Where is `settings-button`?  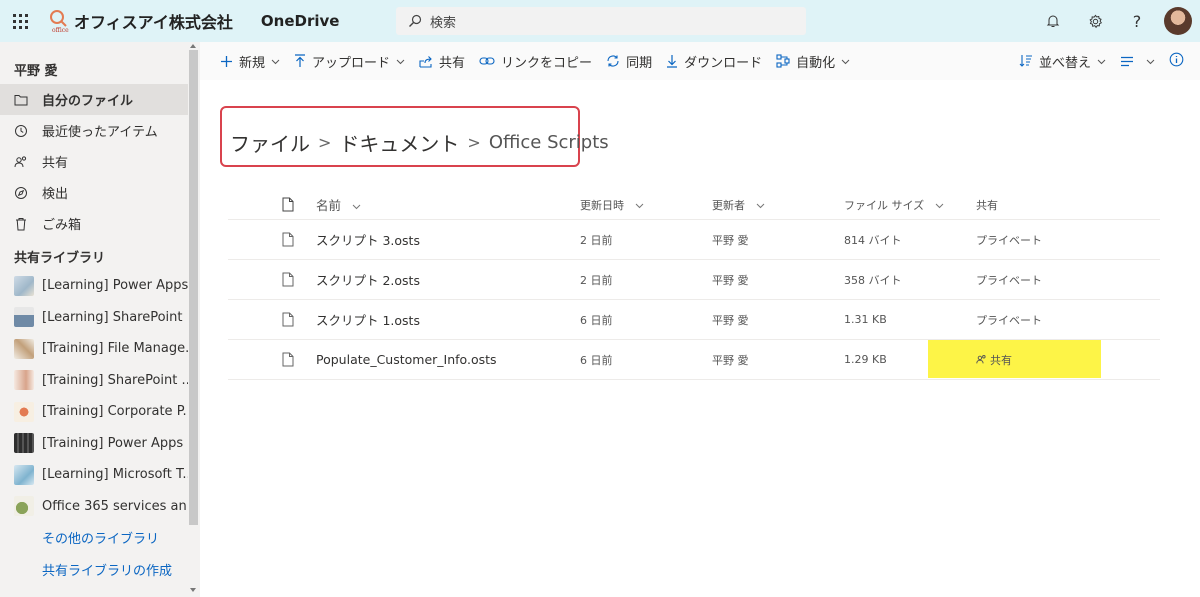 settings-button is located at coordinates (1095, 21).